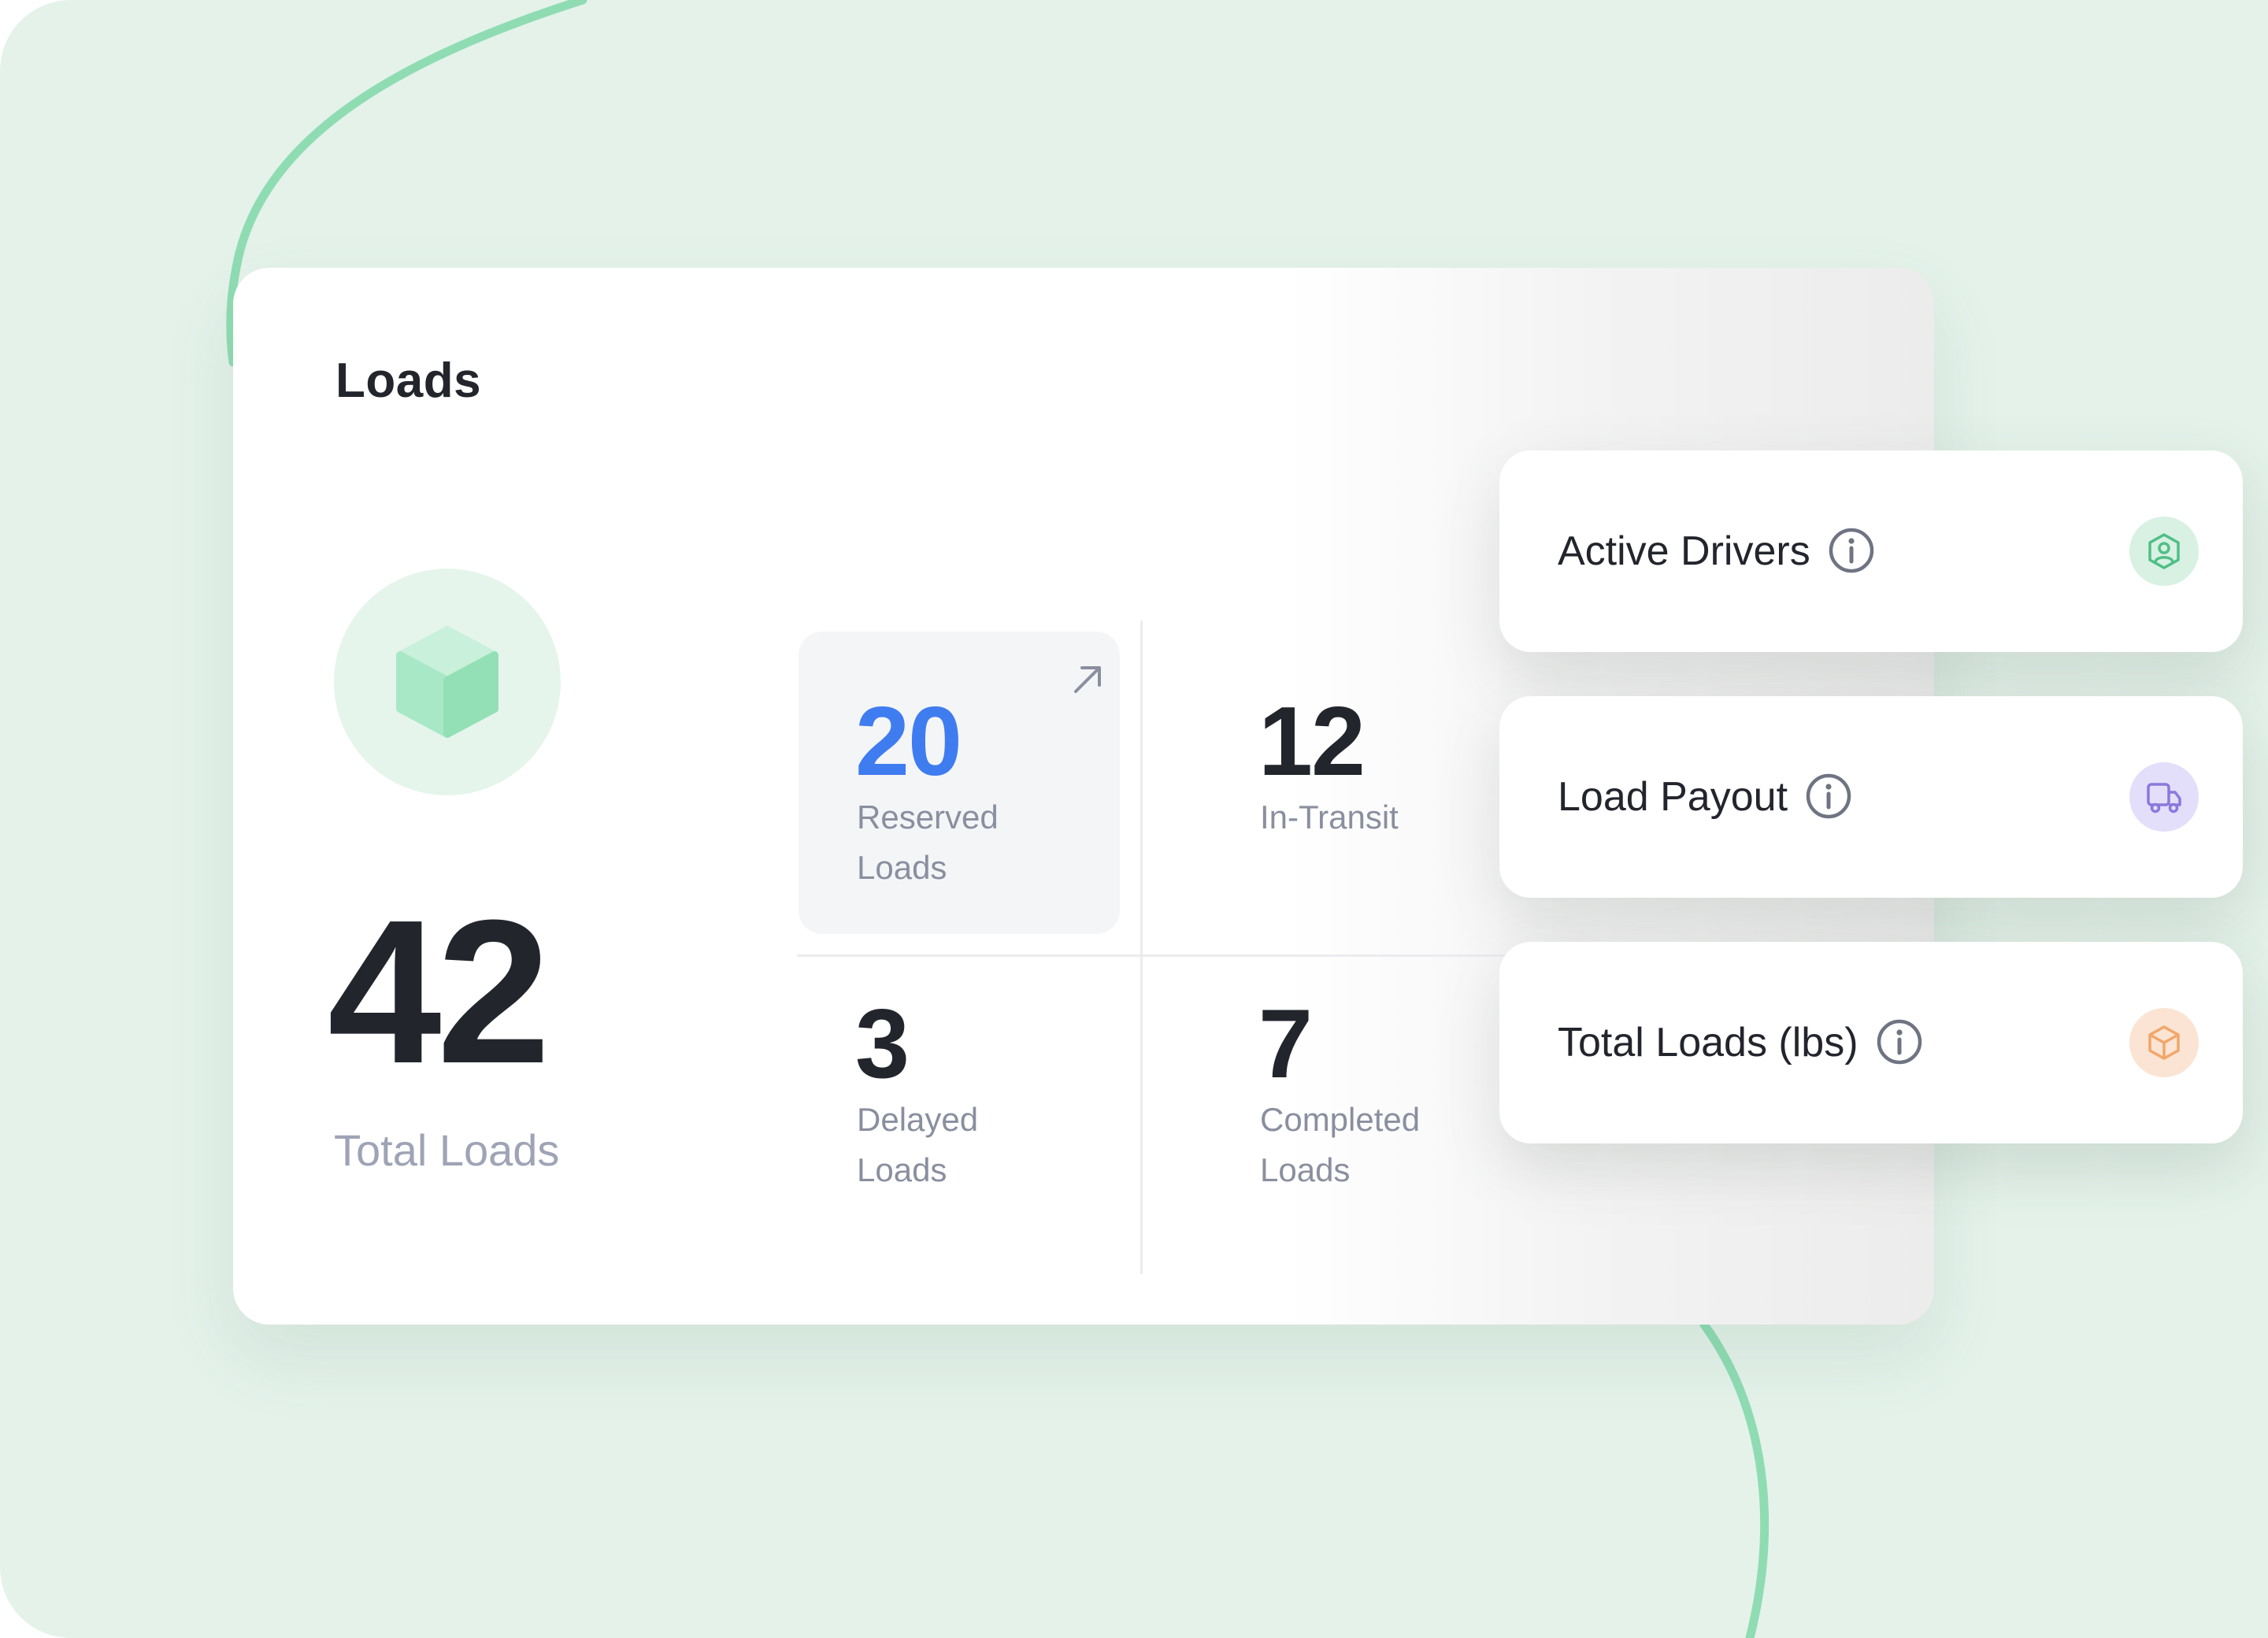 This screenshot has height=1638, width=2268. What do you see at coordinates (1190, 955) in the screenshot?
I see `grid-divider-horizontal` at bounding box center [1190, 955].